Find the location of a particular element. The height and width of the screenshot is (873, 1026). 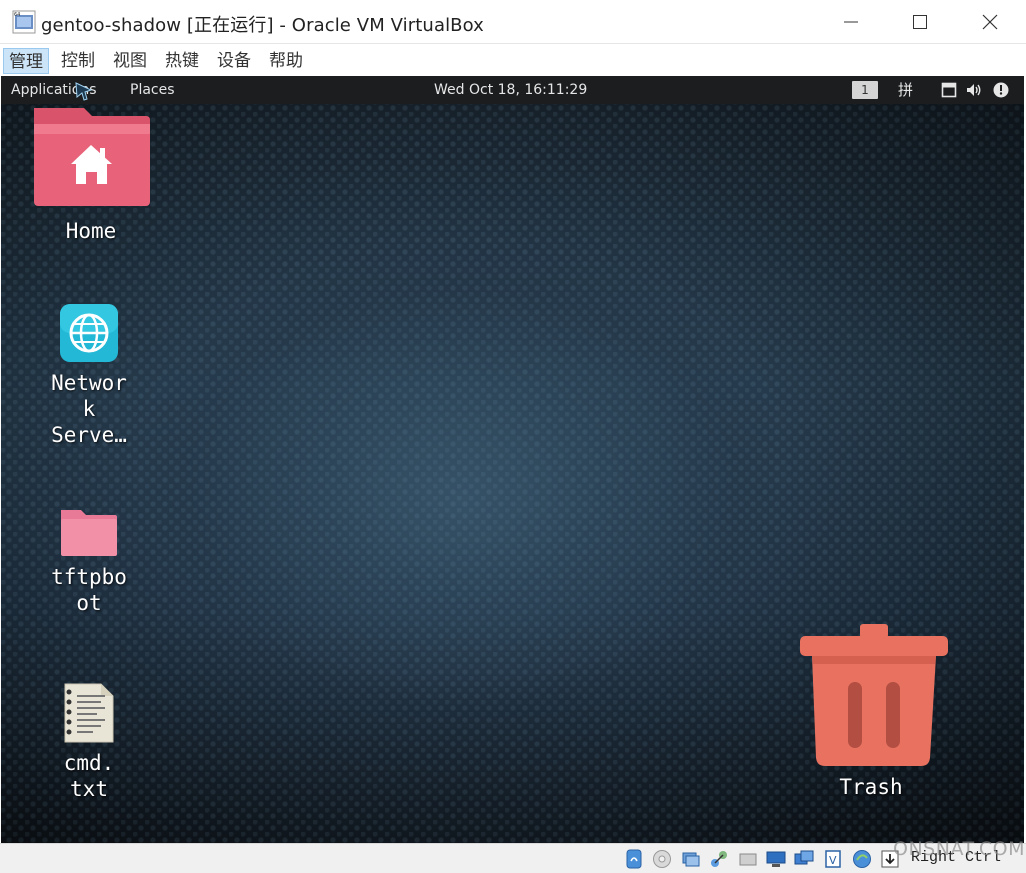

icon-label: Home is located at coordinates (91, 231).